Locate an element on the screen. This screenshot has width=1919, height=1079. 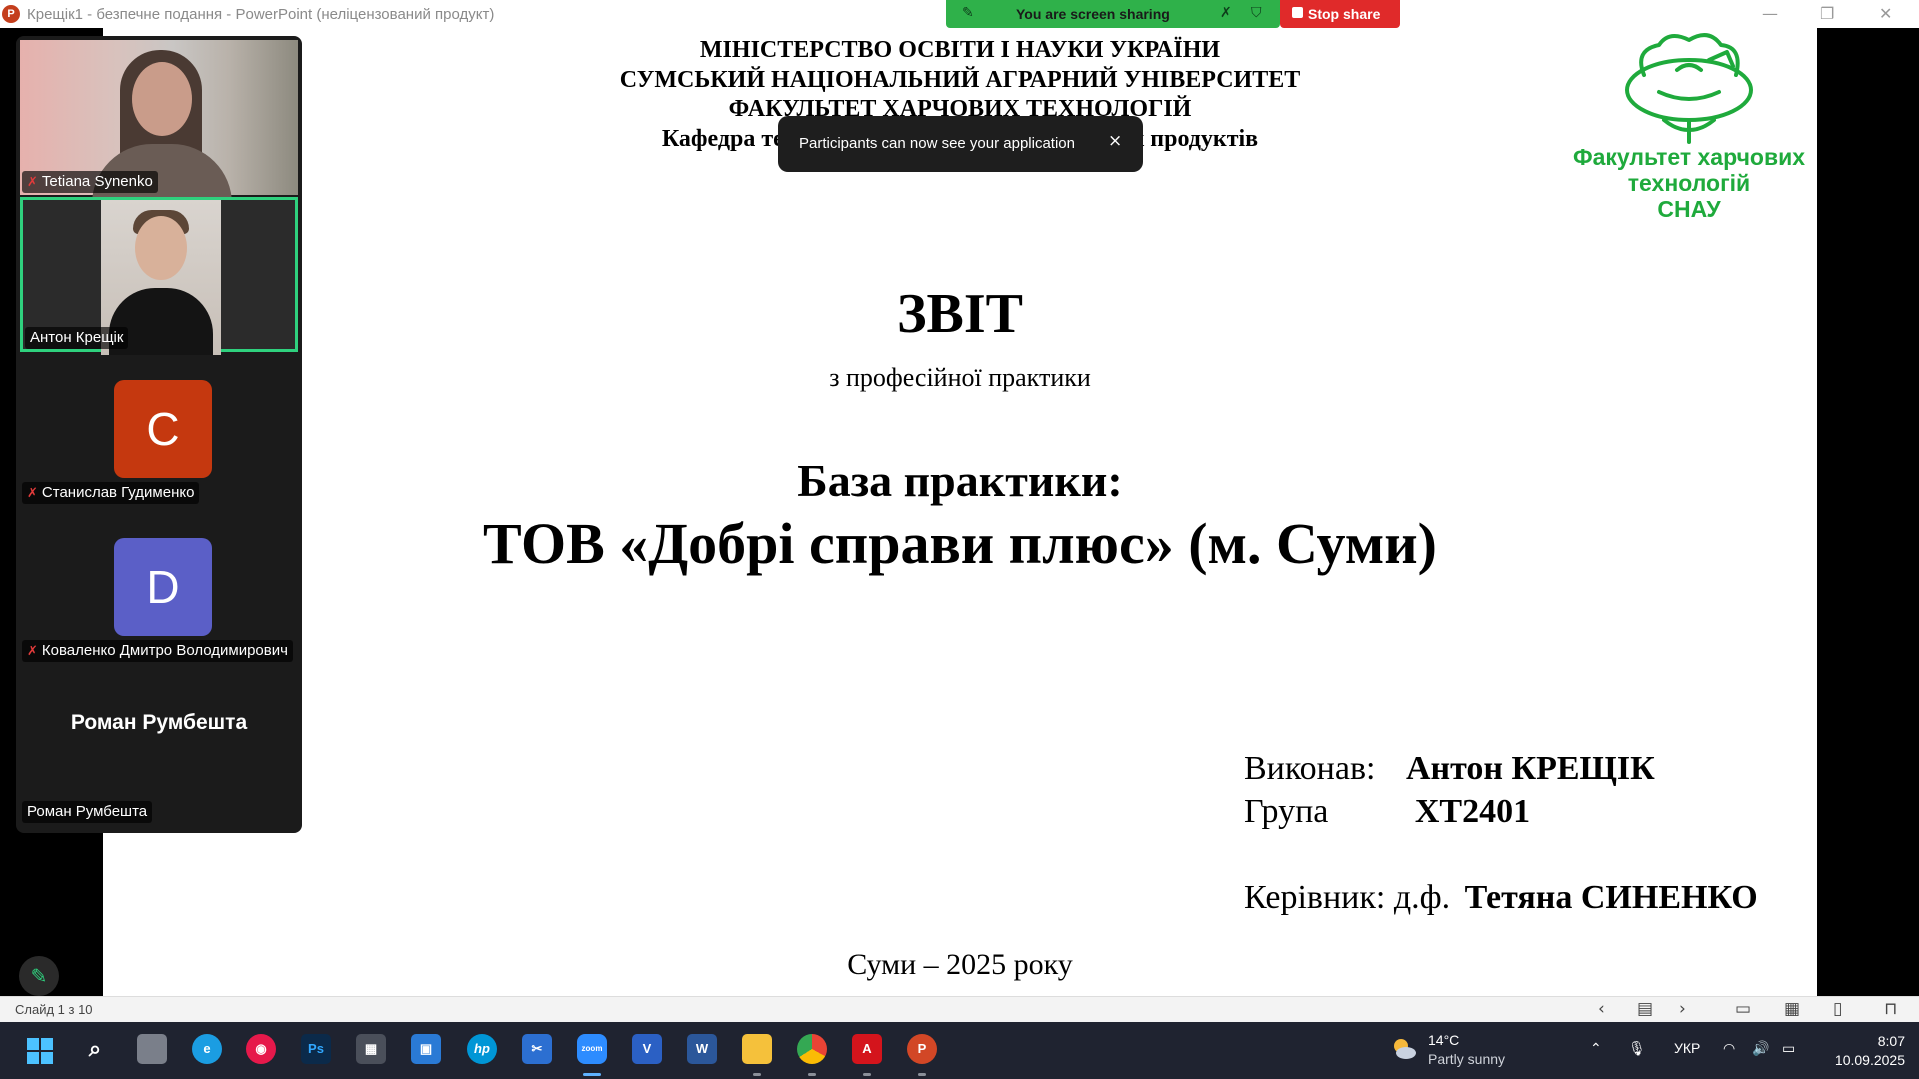
windows-start-icon is located at coordinates (40, 1051).